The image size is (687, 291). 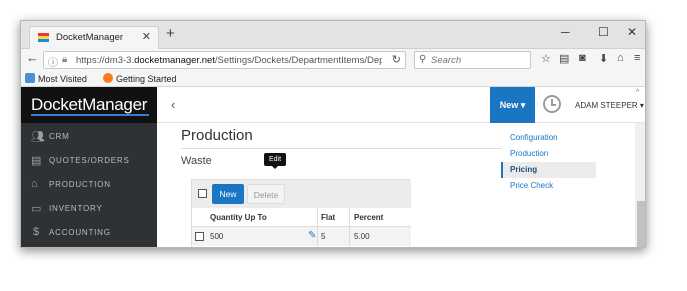 I want to click on edit-tooltip: Edit, so click(x=275, y=161).